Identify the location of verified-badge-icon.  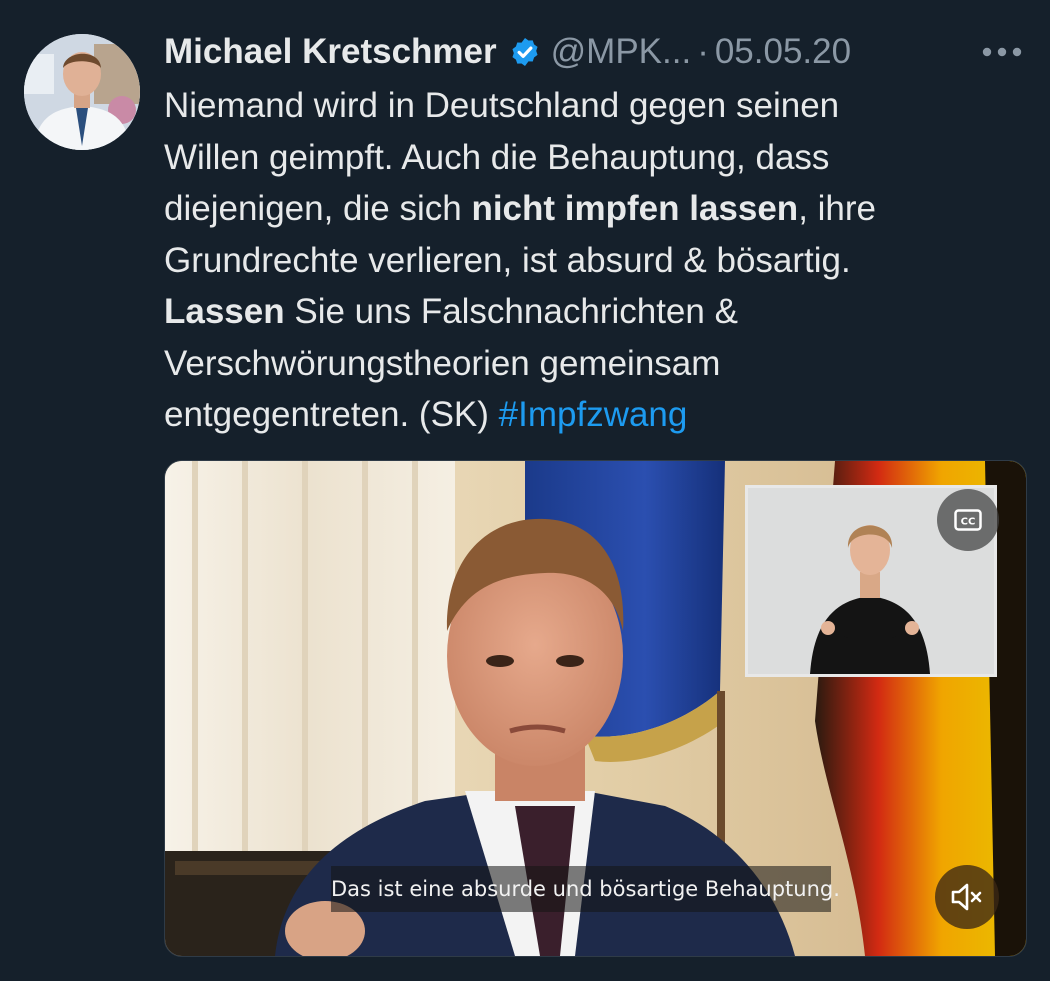
(525, 52).